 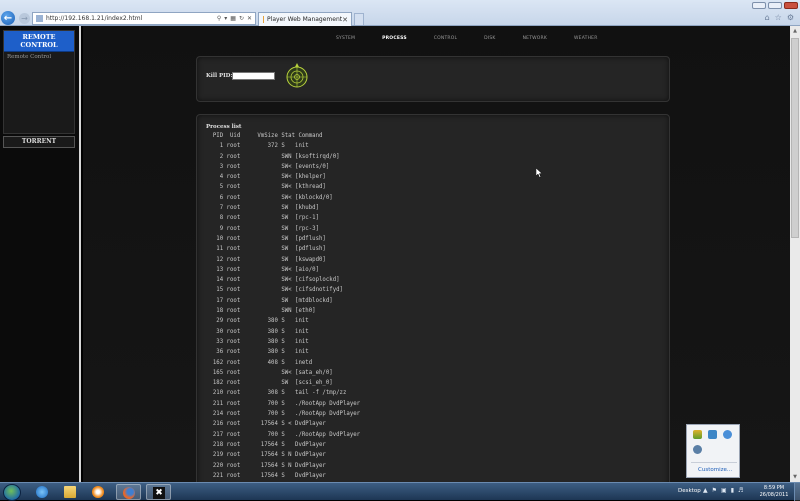 I want to click on process-row: 211 root 700 S ./RootApp DvdPlayer, so click(x=283, y=403).